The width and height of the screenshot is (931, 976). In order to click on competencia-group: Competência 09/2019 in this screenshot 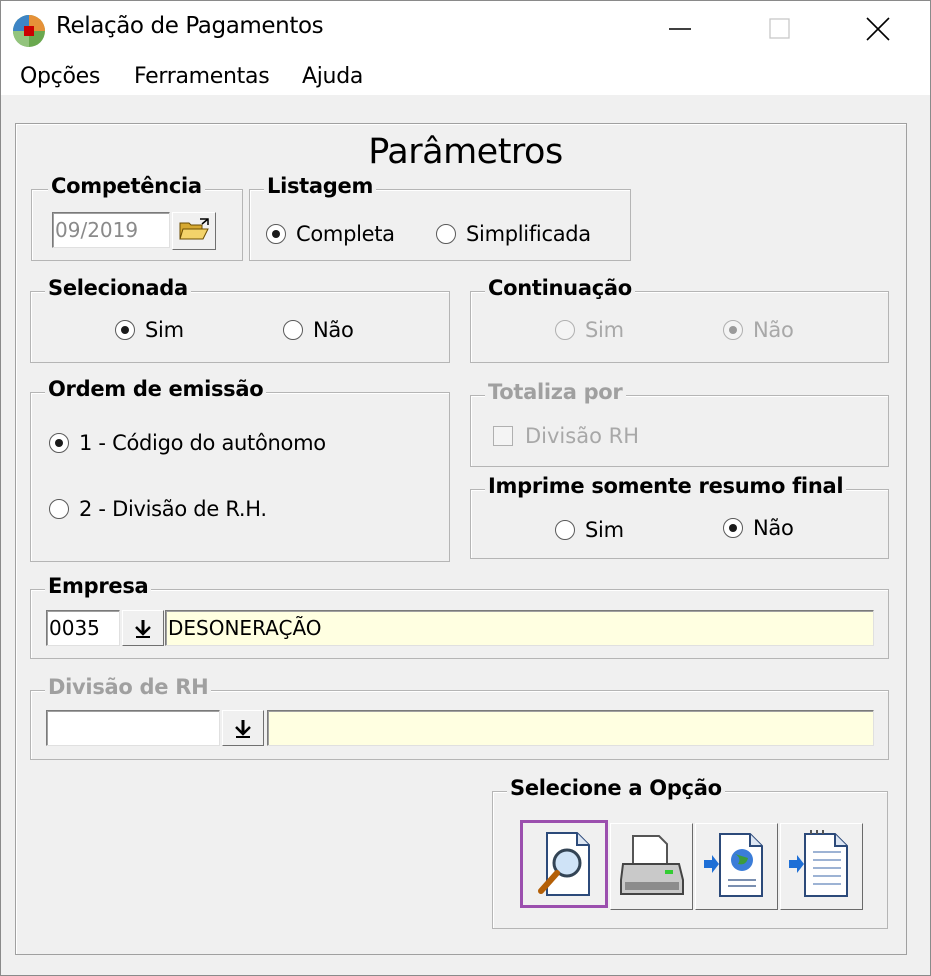, I will do `click(137, 217)`.